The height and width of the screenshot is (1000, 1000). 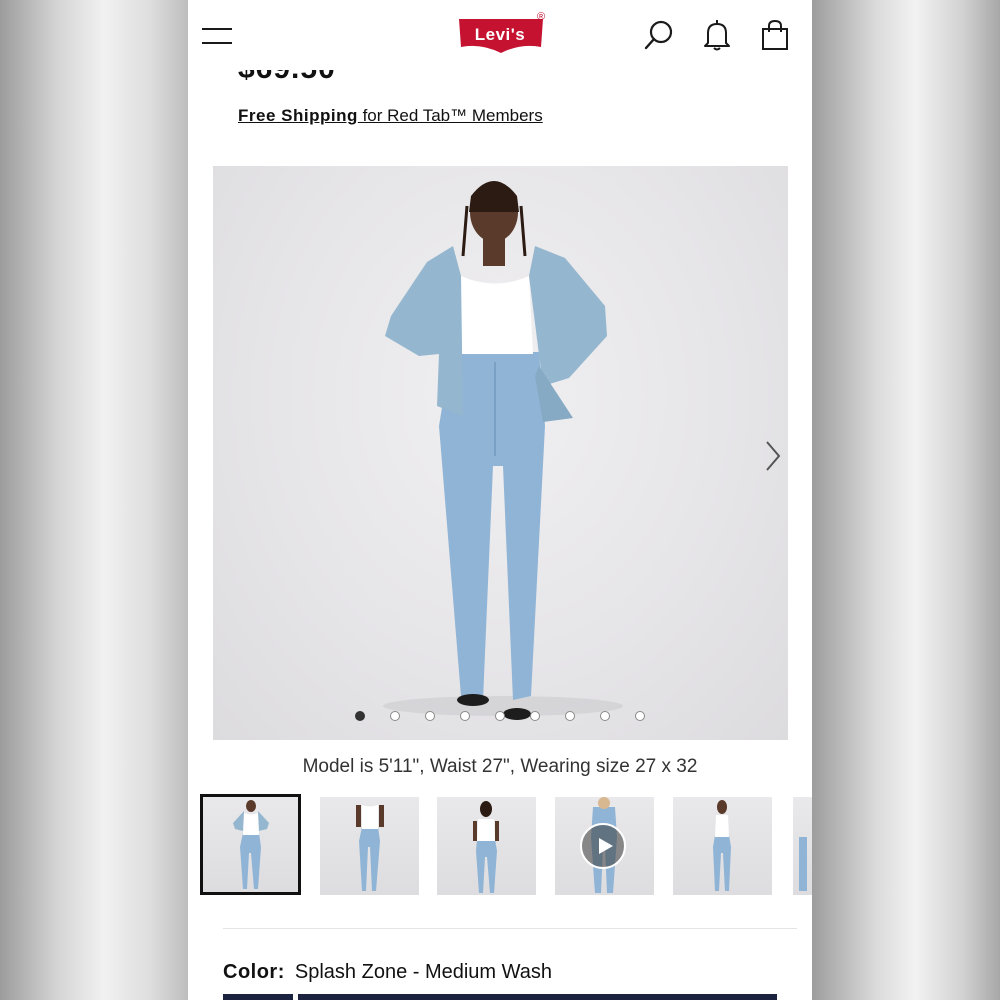 I want to click on thumbnail-strip, so click(x=506, y=847).